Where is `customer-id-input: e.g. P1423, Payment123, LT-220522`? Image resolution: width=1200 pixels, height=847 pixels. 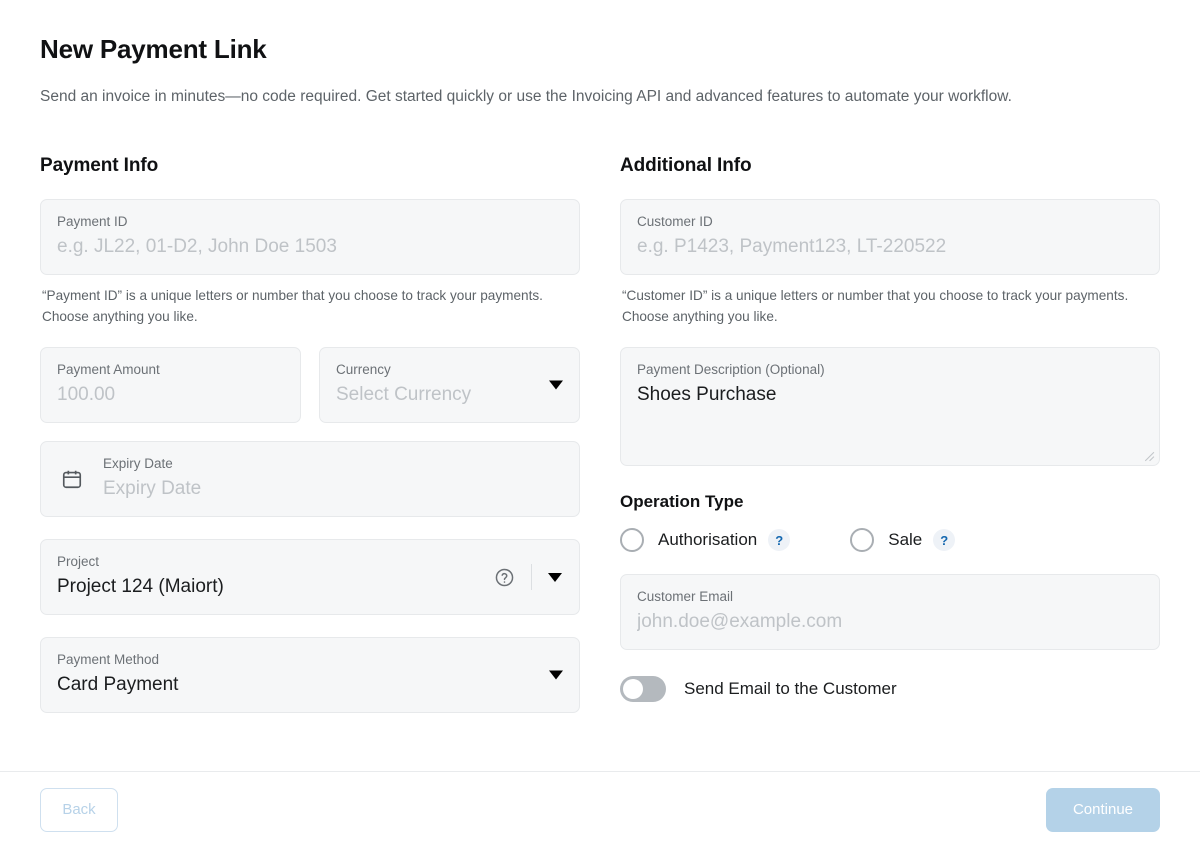 customer-id-input: e.g. P1423, Payment123, LT-220522 is located at coordinates (890, 247).